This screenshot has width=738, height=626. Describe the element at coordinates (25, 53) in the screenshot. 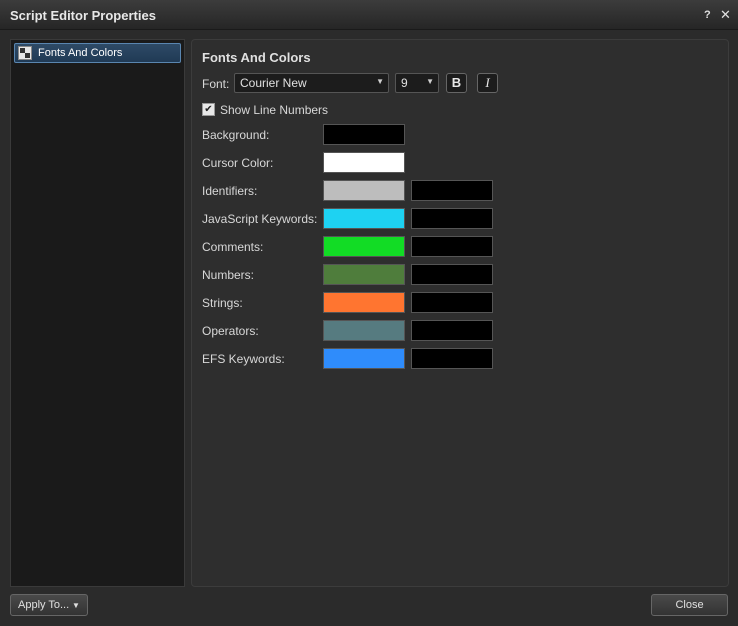

I see `fonts-colors-icon` at that location.